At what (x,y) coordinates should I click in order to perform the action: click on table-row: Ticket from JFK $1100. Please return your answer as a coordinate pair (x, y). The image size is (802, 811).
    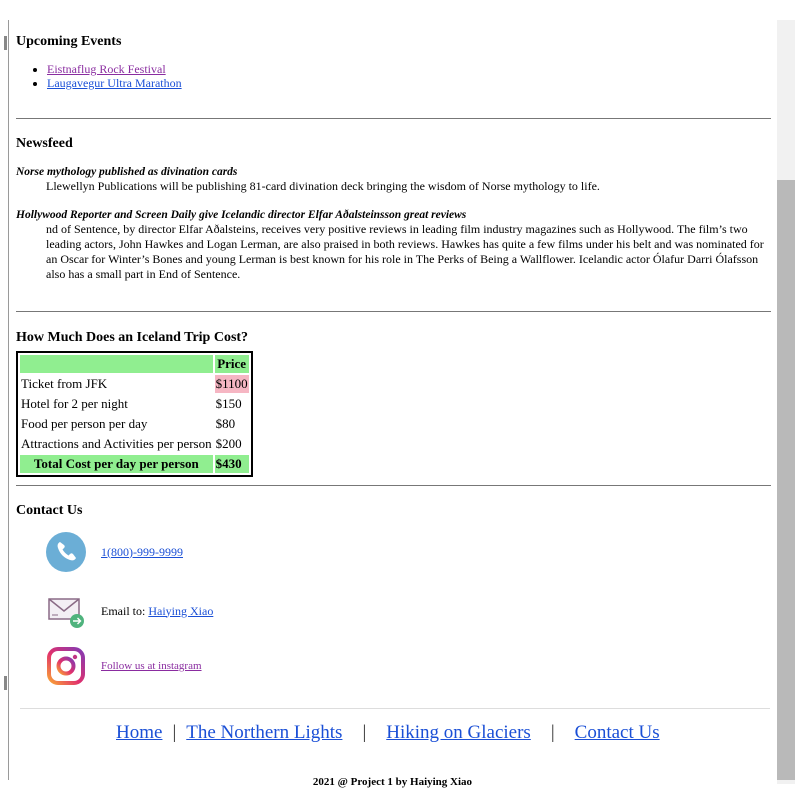
    Looking at the image, I should click on (134, 384).